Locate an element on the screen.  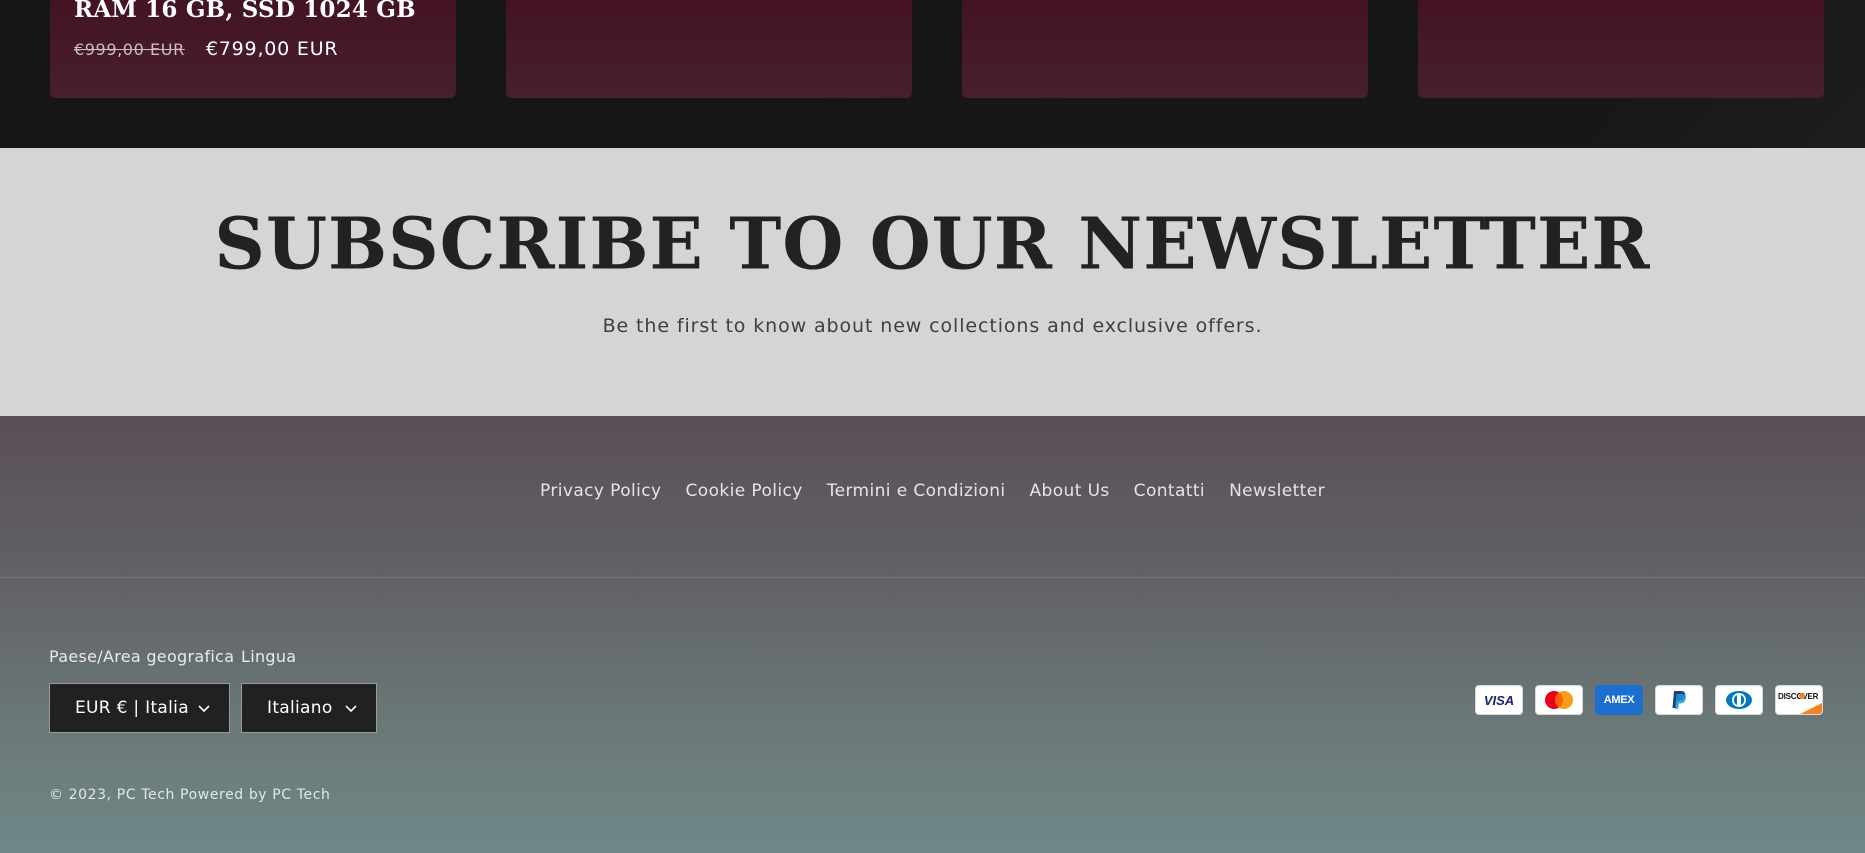
footer-link-newsletter: Newsletter is located at coordinates (1277, 491).